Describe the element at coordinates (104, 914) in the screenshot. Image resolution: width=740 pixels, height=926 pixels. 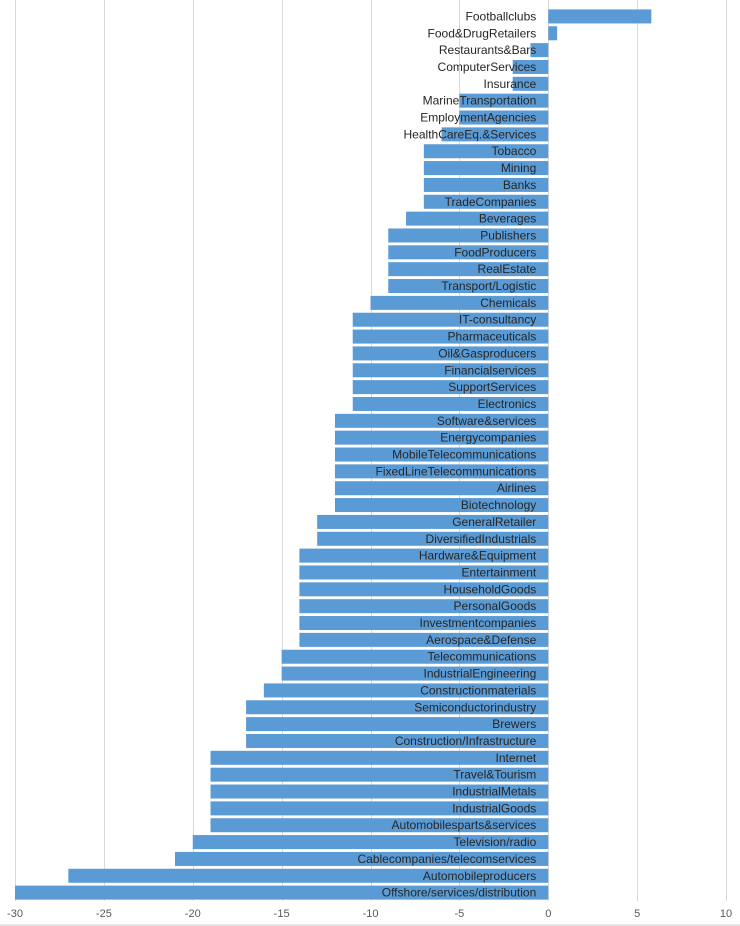
I see `x-tick-label: -25` at that location.